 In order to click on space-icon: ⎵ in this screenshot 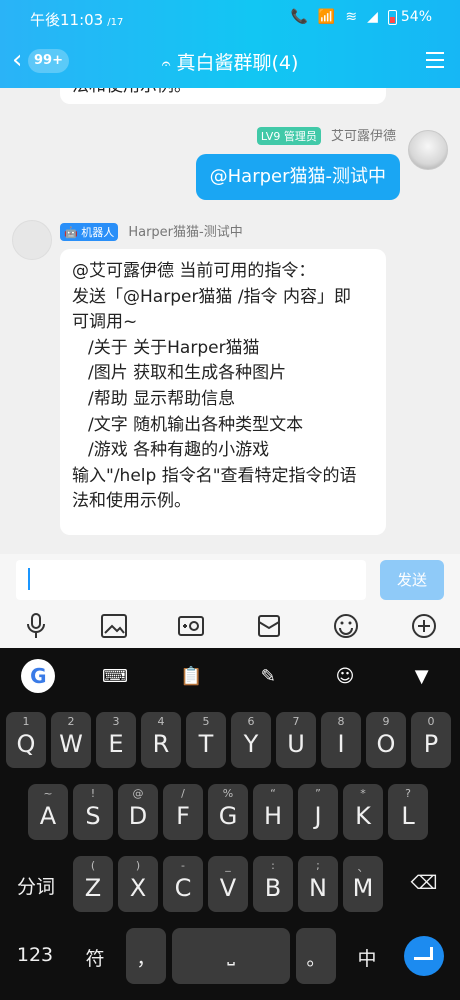, I will do `click(231, 955)`.